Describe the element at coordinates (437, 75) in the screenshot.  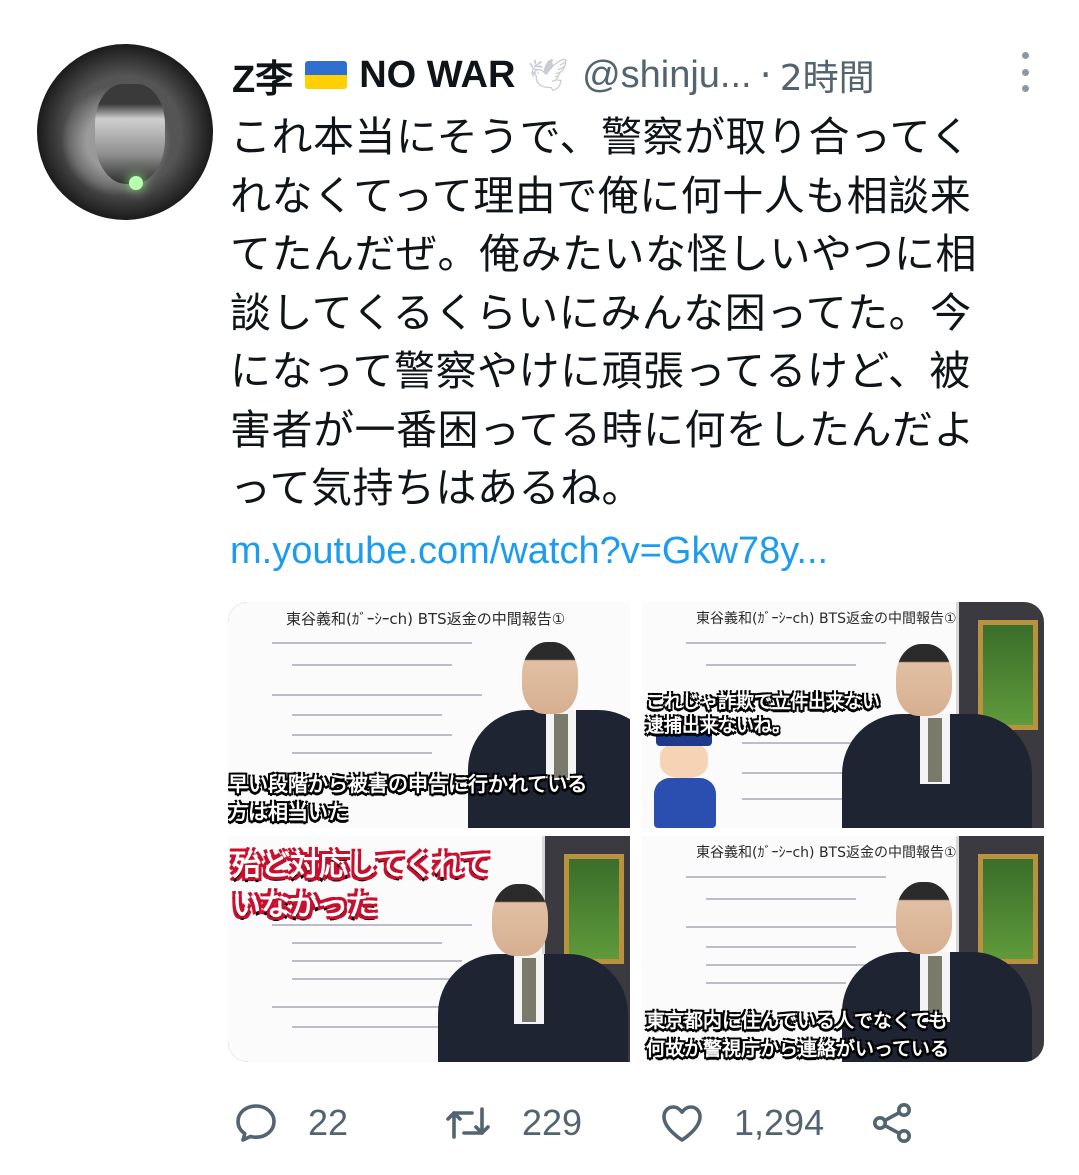
I see `author-name-suffix: NO WAR` at that location.